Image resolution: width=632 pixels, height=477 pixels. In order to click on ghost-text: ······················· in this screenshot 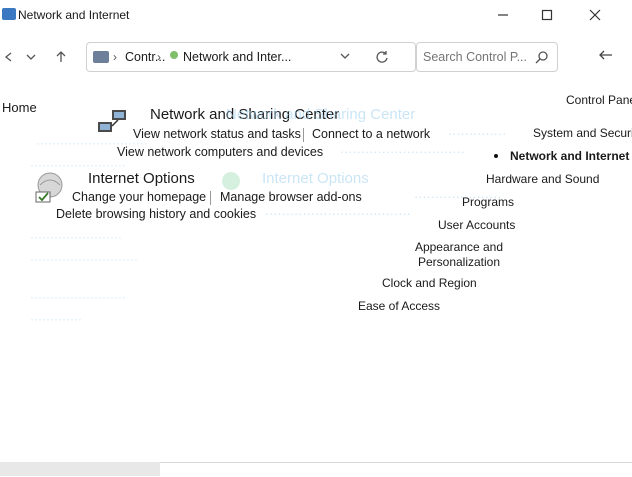, I will do `click(76, 237)`.